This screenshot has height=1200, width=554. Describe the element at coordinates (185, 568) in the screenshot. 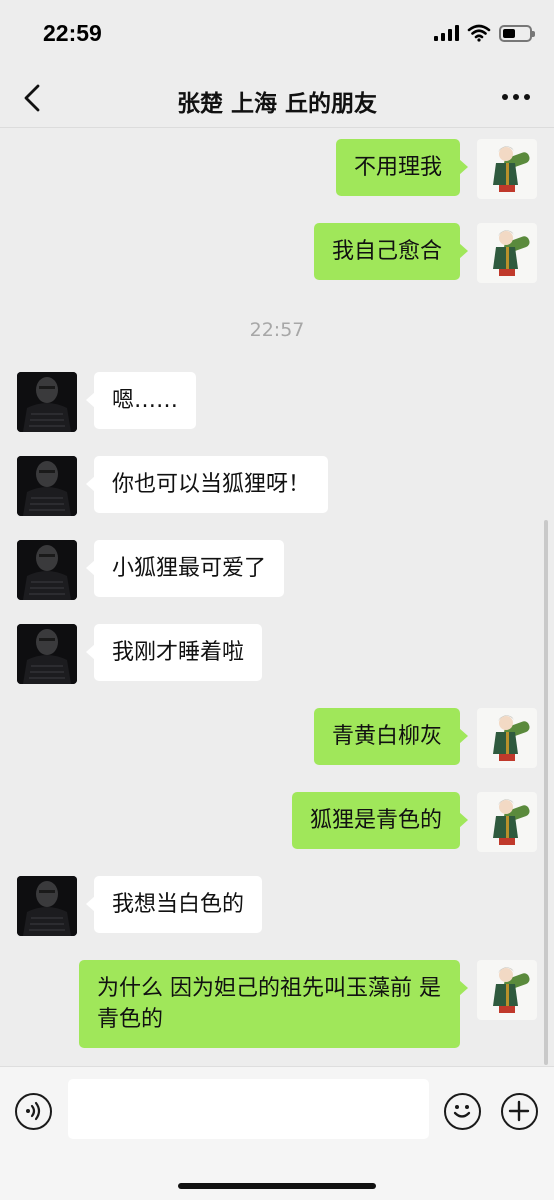

I see `other-bubble: 小狐狸最可爱了` at that location.